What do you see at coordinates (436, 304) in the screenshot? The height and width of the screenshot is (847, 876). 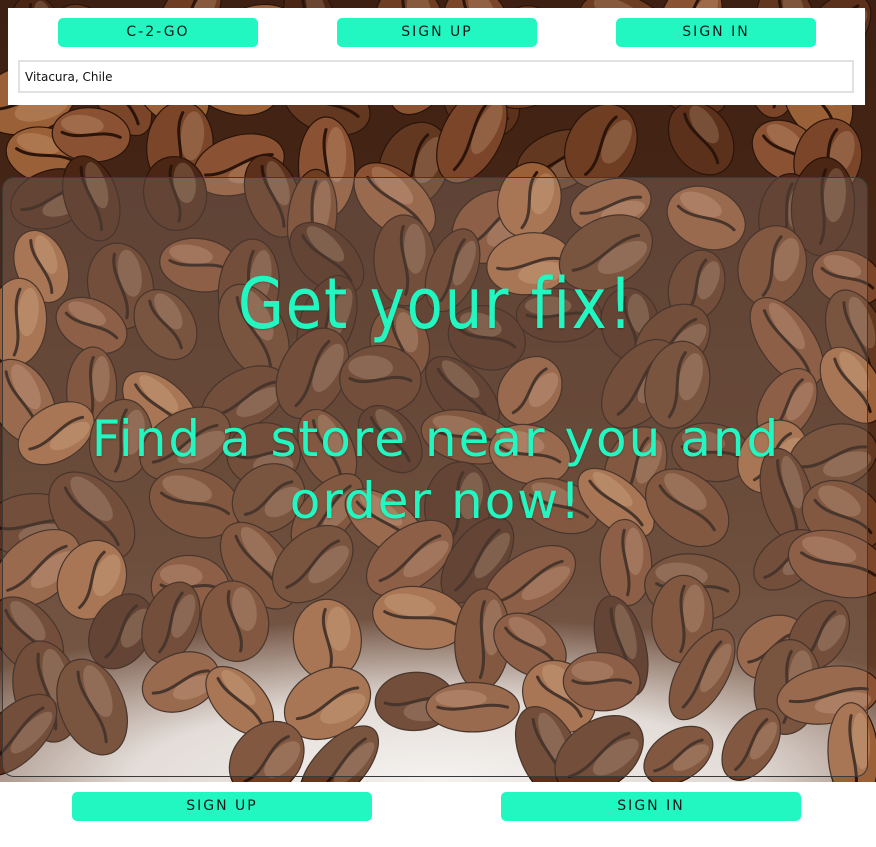 I see `hero-title: Get your fix!` at bounding box center [436, 304].